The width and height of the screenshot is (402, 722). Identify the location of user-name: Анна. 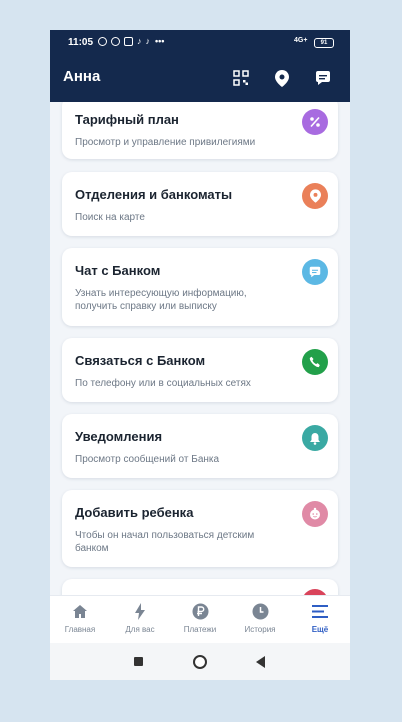
(82, 76).